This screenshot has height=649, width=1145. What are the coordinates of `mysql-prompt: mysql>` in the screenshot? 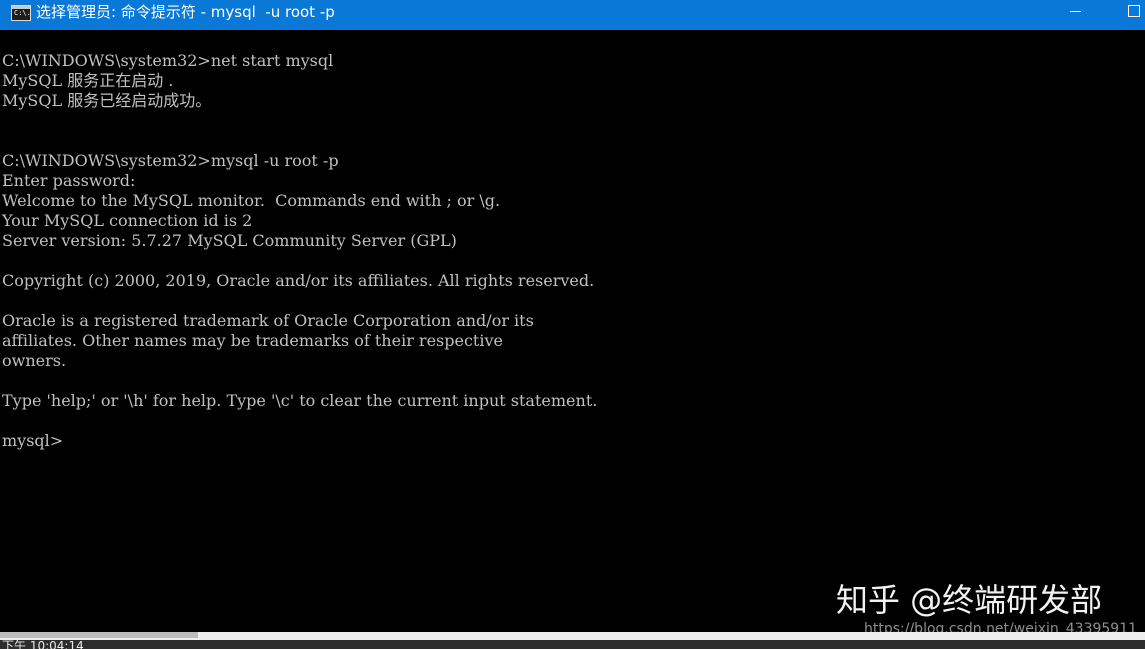 It's located at (573, 441).